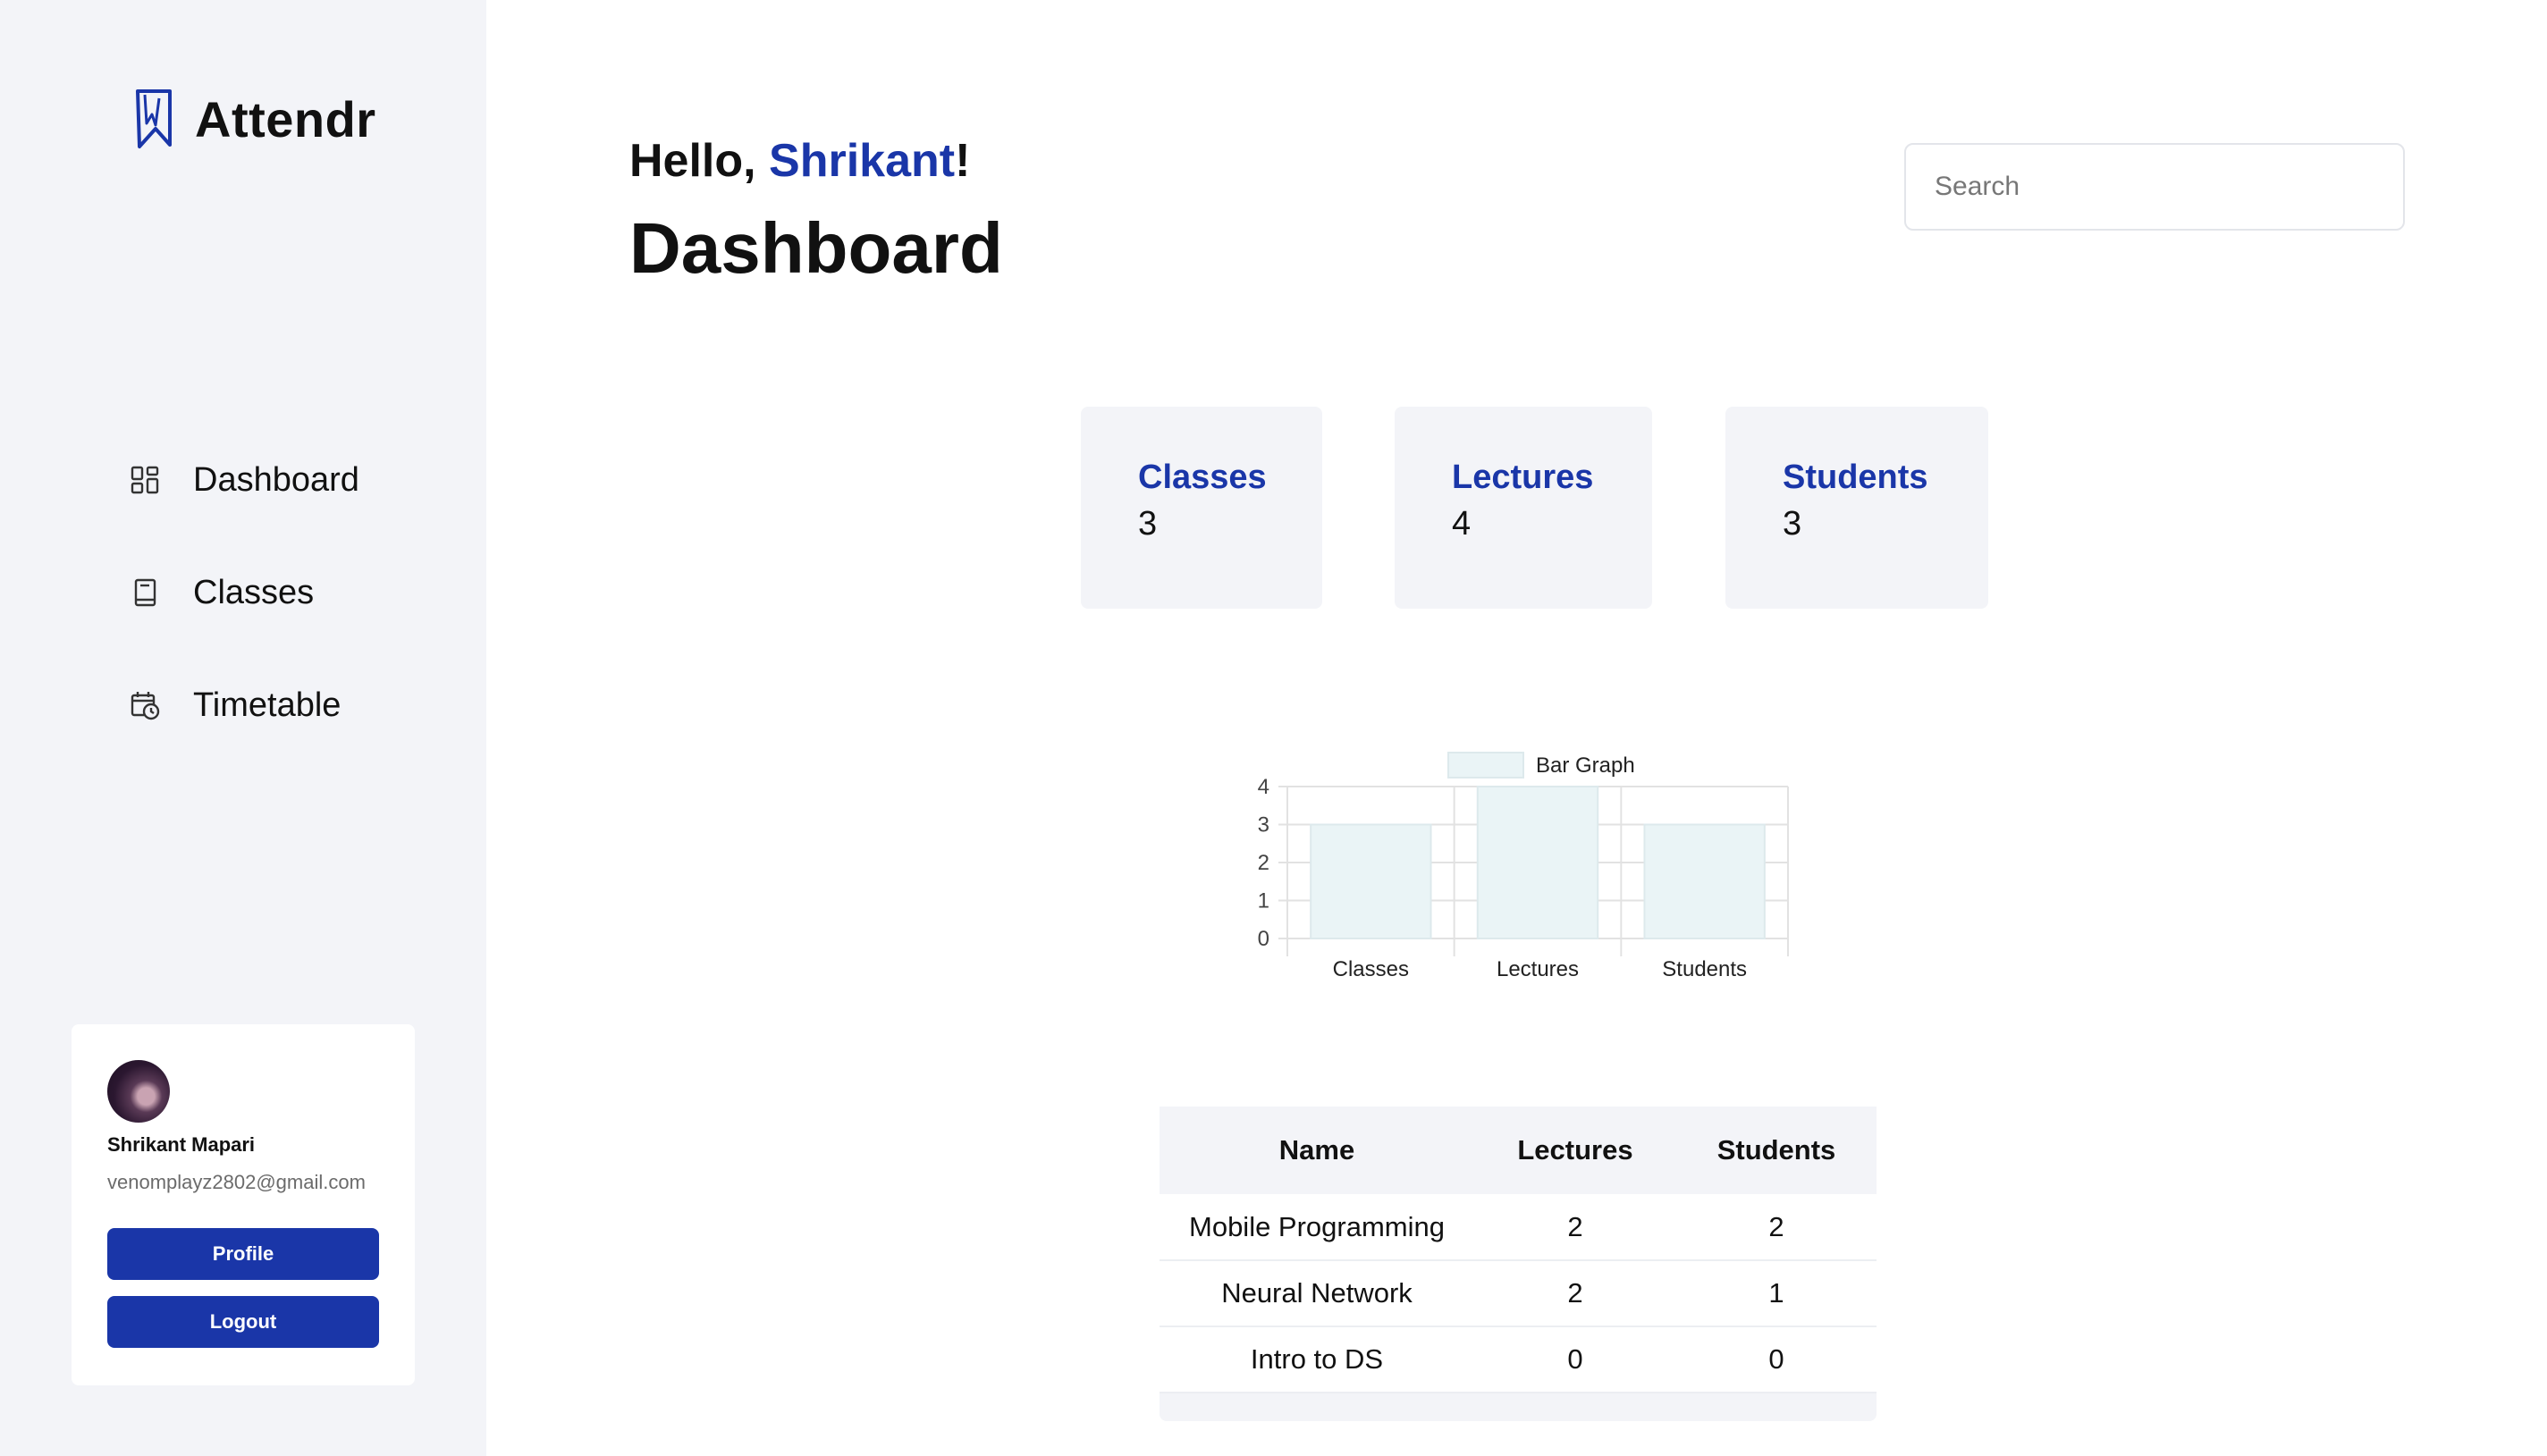 The image size is (2547, 1456). I want to click on calendar-clock-icon, so click(145, 705).